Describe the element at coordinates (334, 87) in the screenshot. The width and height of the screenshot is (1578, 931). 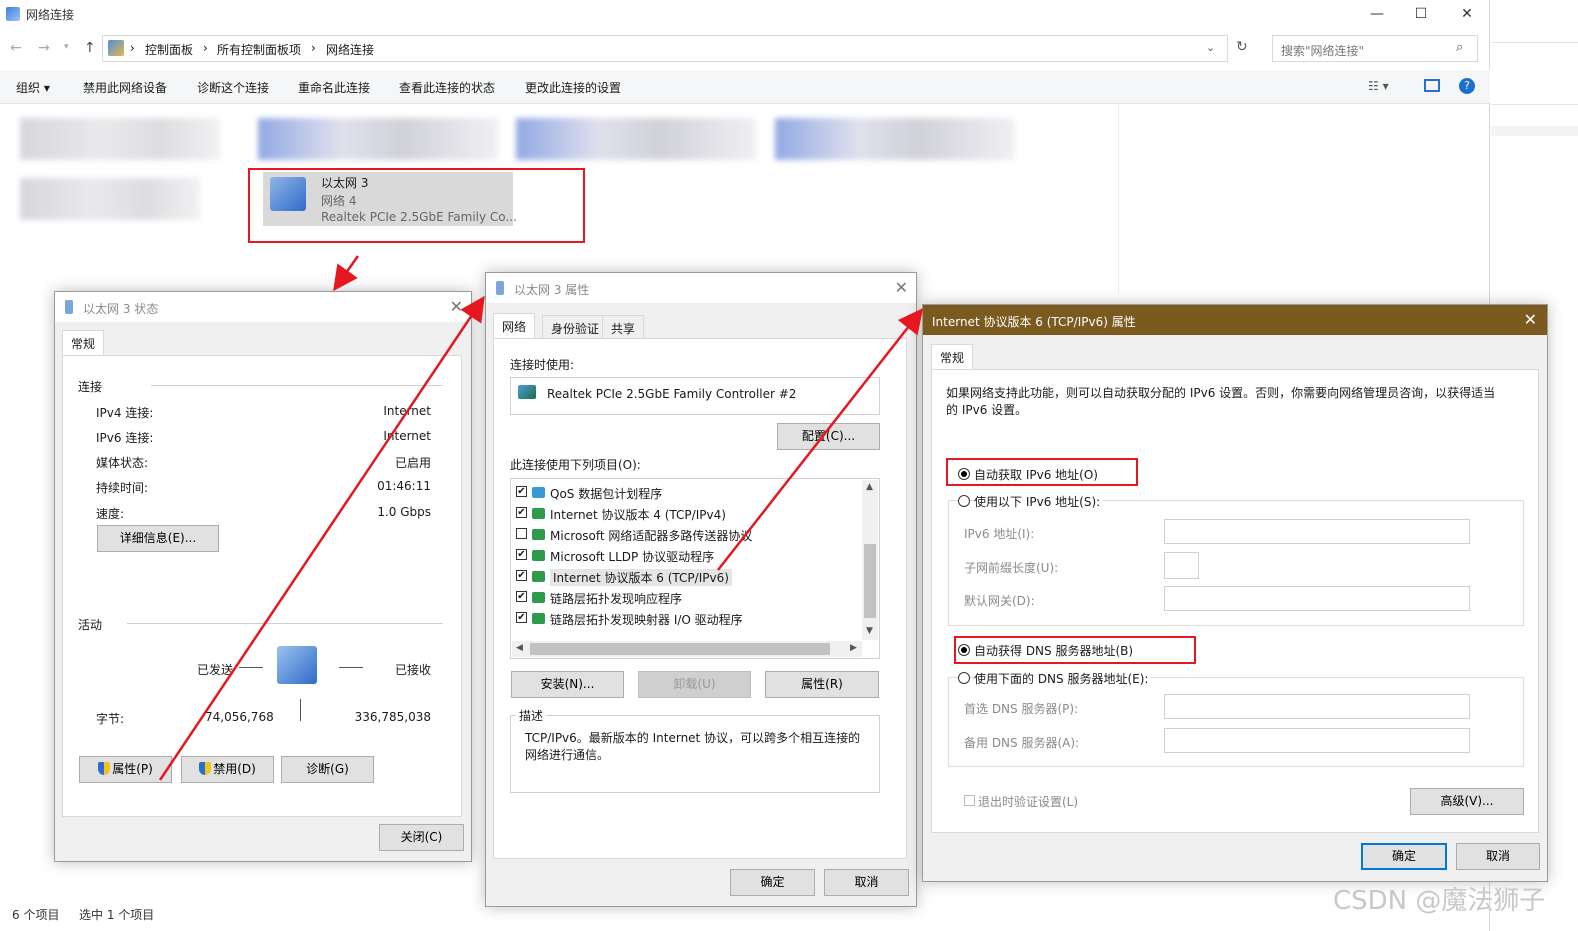
I see `rename-command: 重命名此连接` at that location.